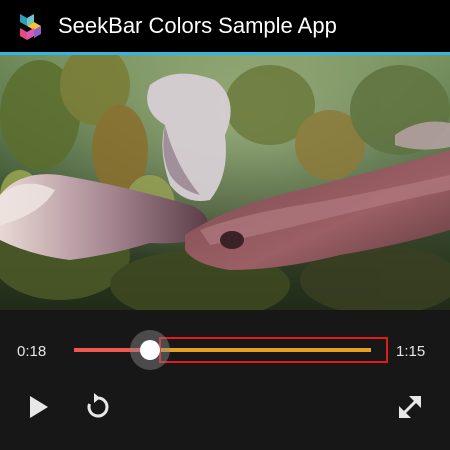 The height and width of the screenshot is (450, 450). Describe the element at coordinates (273, 350) in the screenshot. I see `seek-remaining-highlight` at that location.